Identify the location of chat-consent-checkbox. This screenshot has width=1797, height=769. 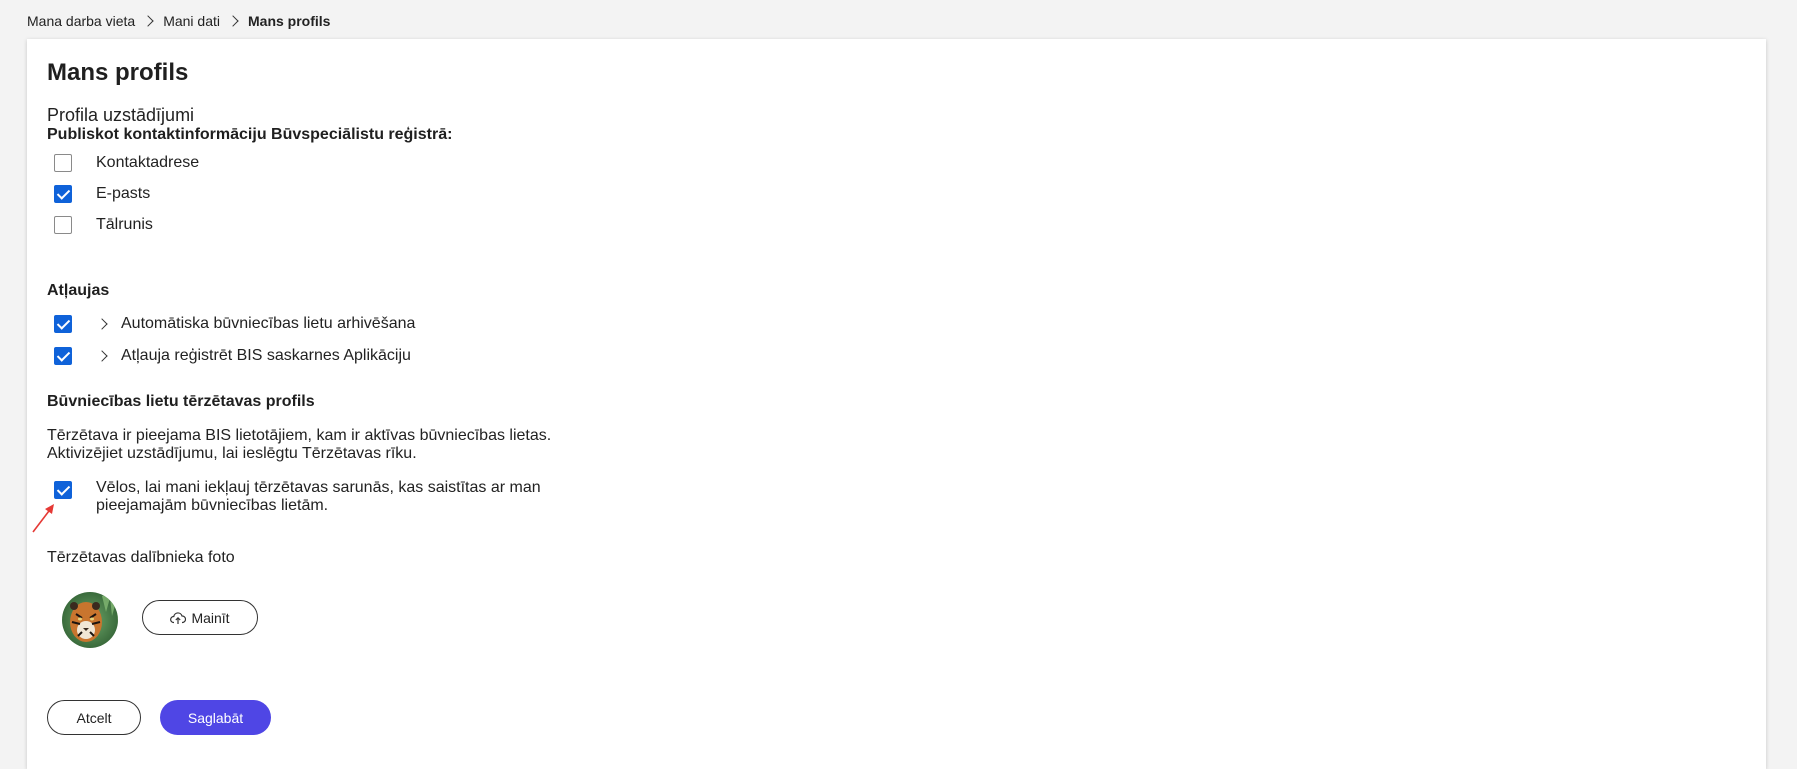
(63, 490).